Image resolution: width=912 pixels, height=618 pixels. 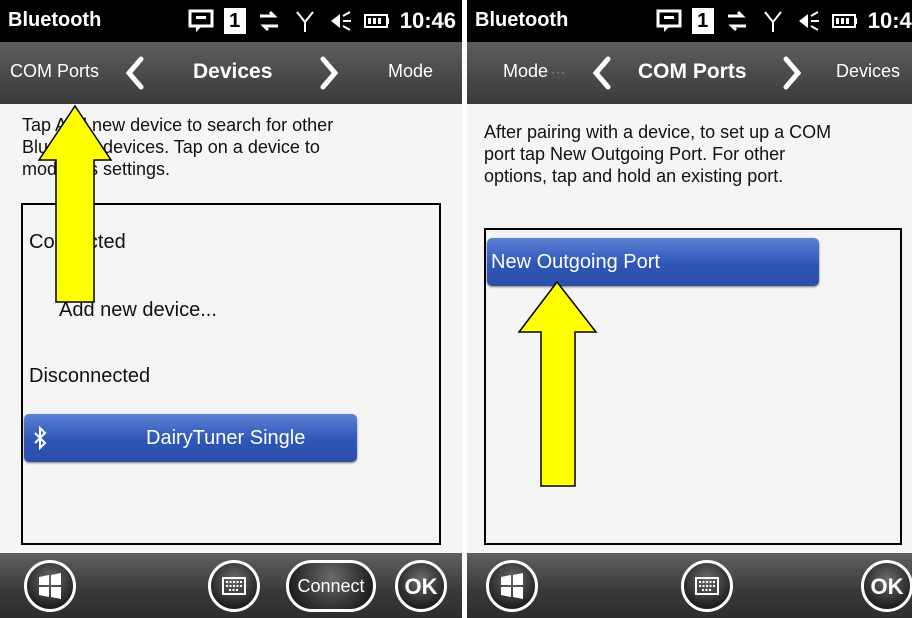 I want to click on connect-button: Connect, so click(x=331, y=586).